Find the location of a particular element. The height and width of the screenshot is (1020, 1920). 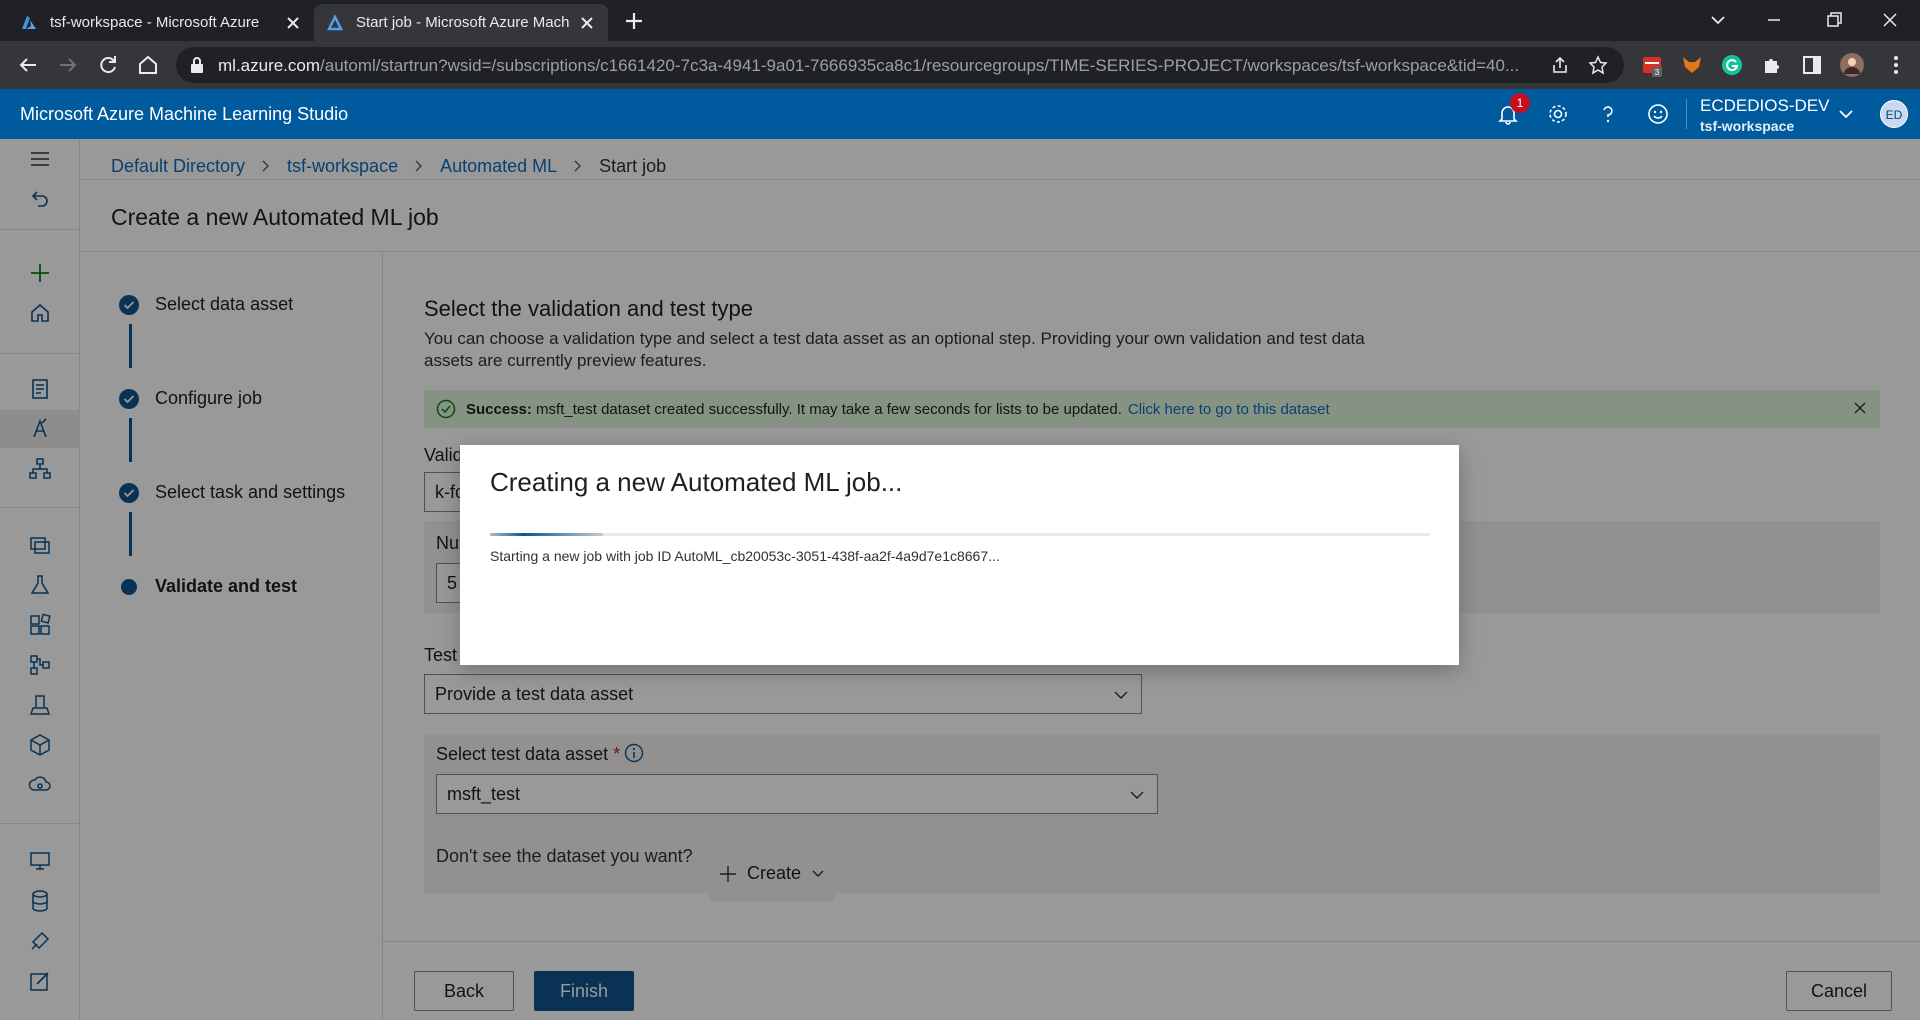

home-icon is located at coordinates (148, 65).